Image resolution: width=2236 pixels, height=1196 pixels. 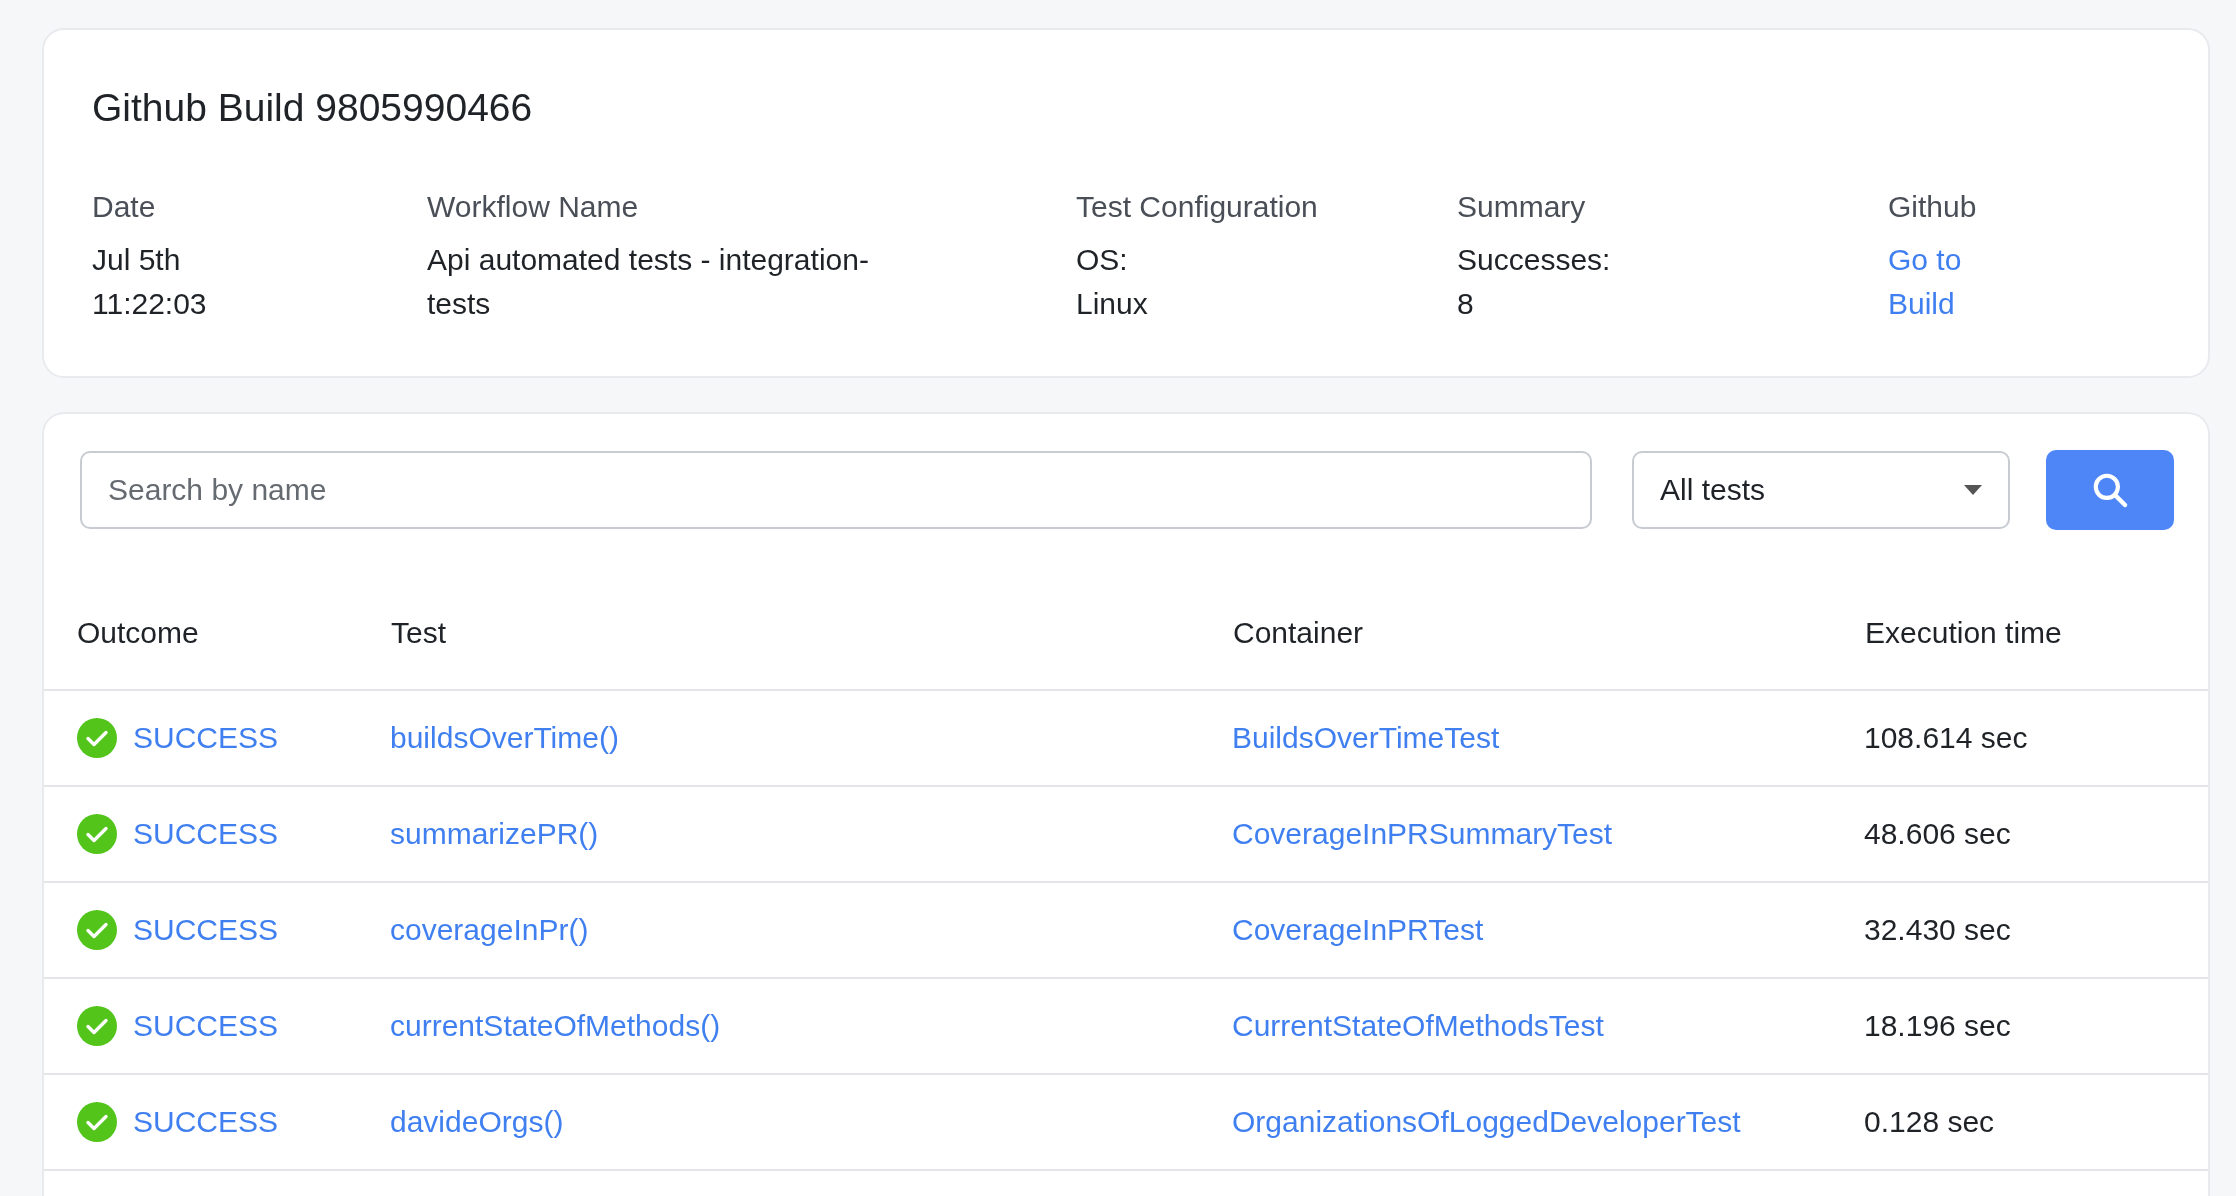 I want to click on field-value: Jul 5th 11:22:03, so click(x=150, y=282).